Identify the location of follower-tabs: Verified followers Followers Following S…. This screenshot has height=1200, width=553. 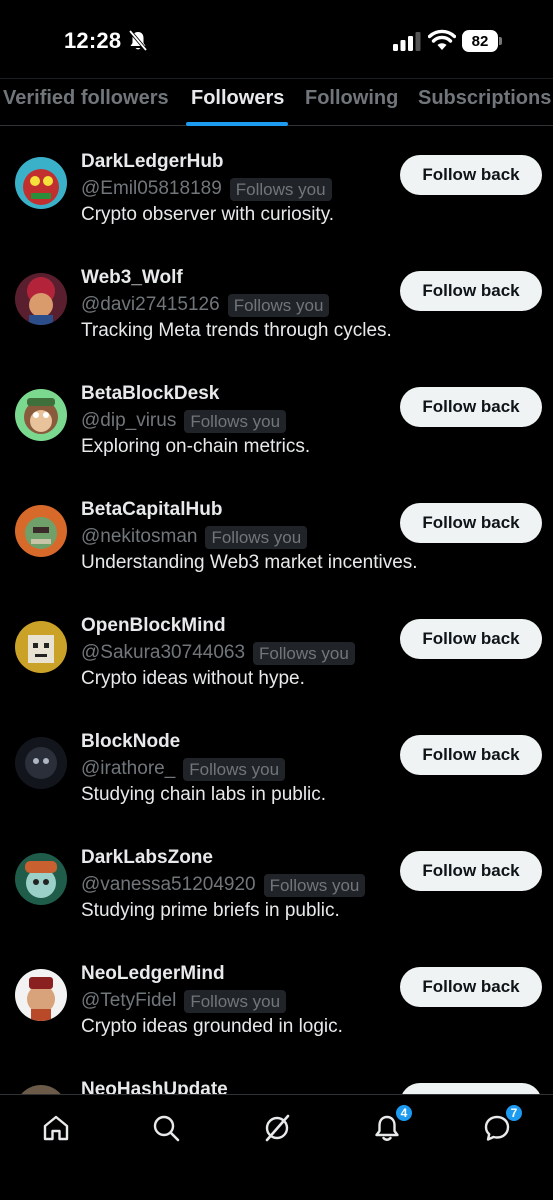
(276, 102).